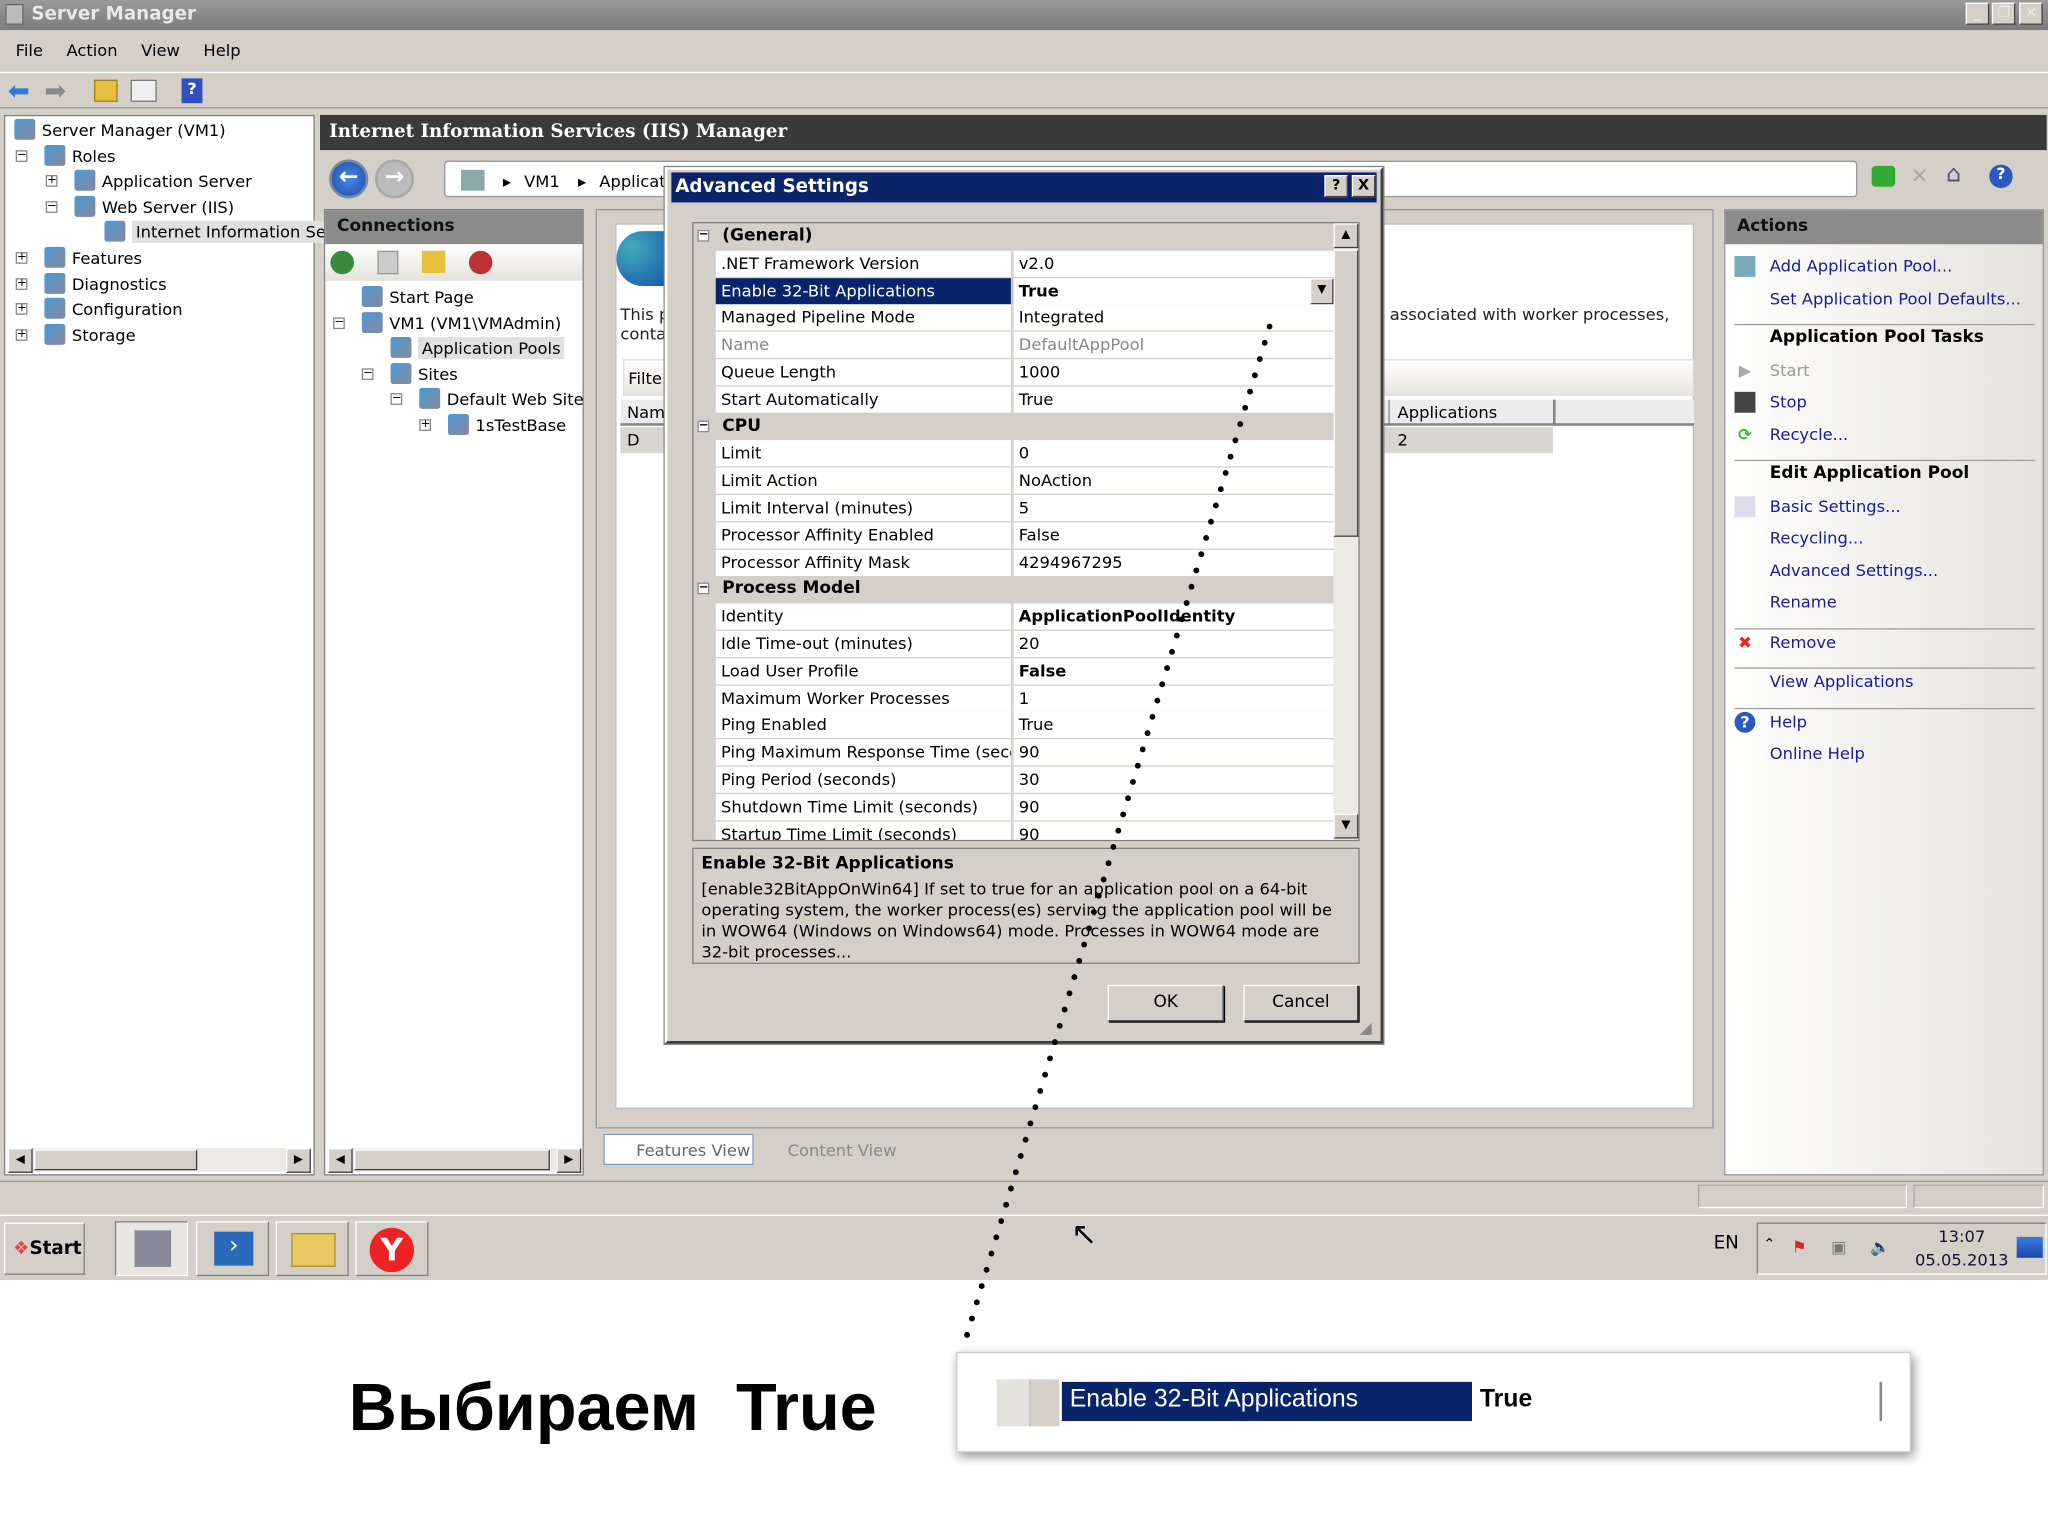  I want to click on action-remove: Remove, so click(1803, 642).